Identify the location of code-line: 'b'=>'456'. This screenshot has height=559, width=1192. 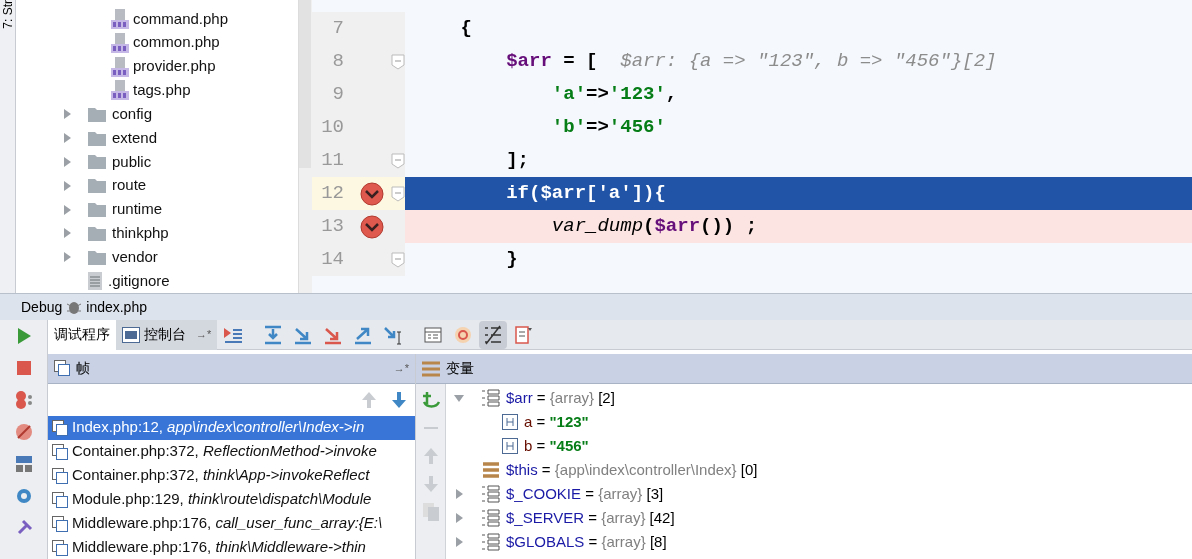
(608, 128).